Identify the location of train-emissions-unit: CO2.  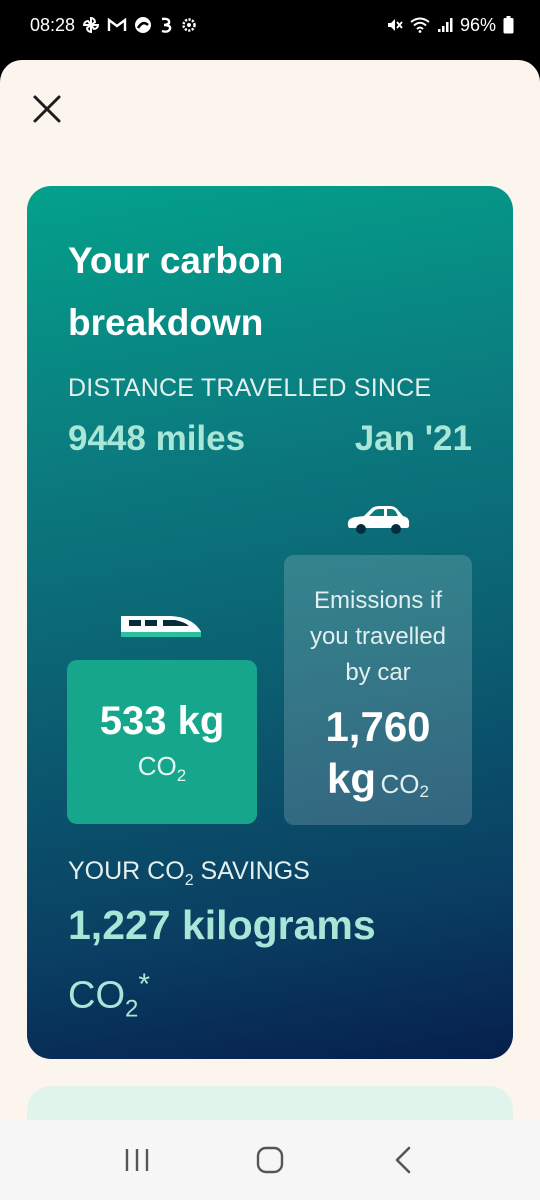
(162, 768).